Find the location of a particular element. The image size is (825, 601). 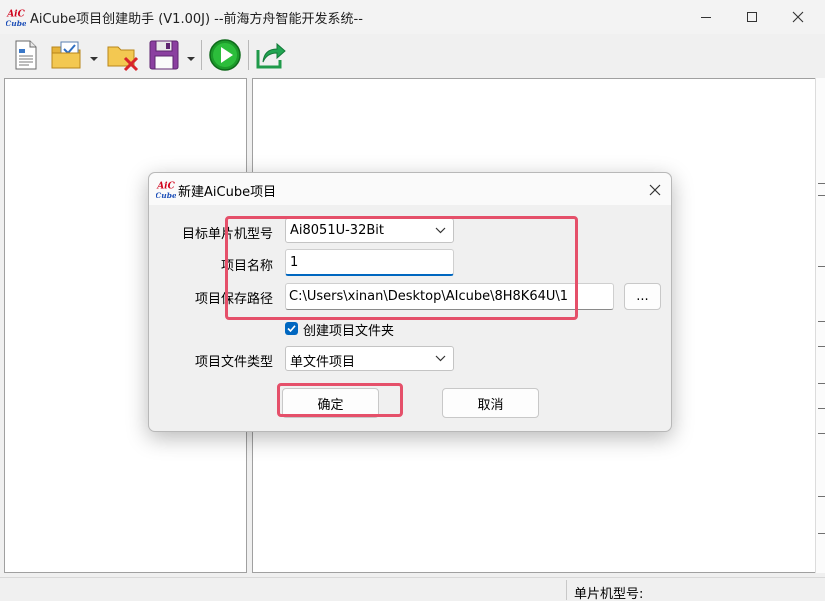

maximize-icon is located at coordinates (752, 17).